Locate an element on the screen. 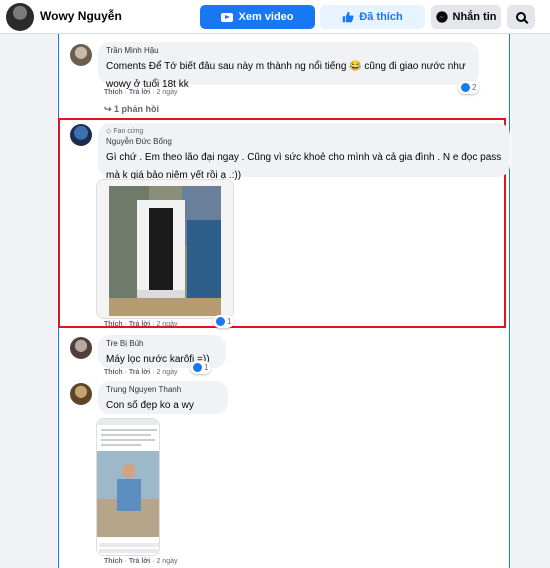 This screenshot has width=550, height=568. page-header: Wowy Nguyễn Xem video Đã thích Nhắn tin is located at coordinates (275, 17).